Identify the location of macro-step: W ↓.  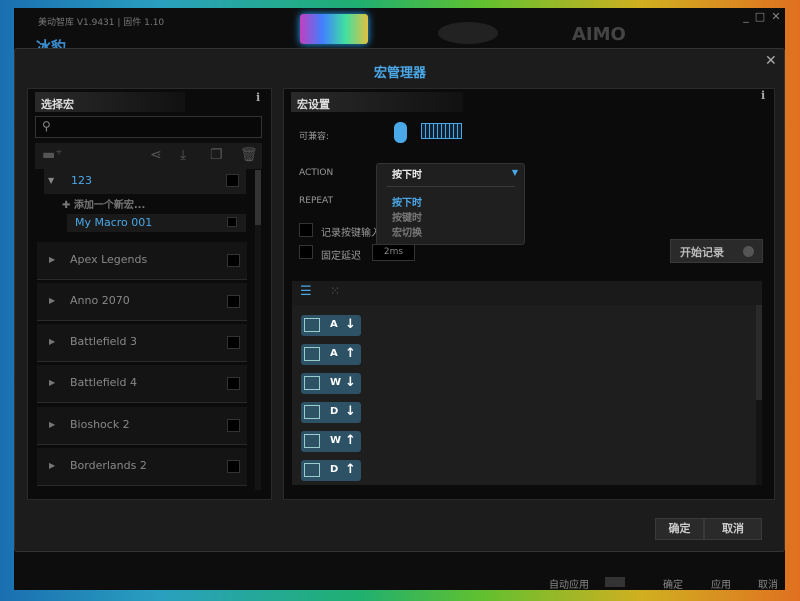
(331, 383).